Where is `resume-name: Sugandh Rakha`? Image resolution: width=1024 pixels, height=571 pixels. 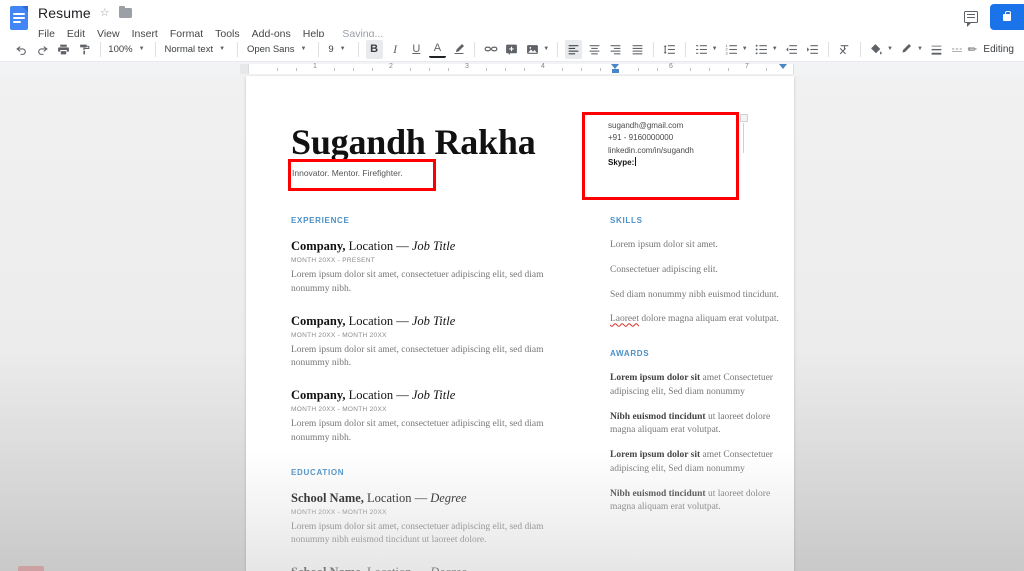 resume-name: Sugandh Rakha is located at coordinates (413, 142).